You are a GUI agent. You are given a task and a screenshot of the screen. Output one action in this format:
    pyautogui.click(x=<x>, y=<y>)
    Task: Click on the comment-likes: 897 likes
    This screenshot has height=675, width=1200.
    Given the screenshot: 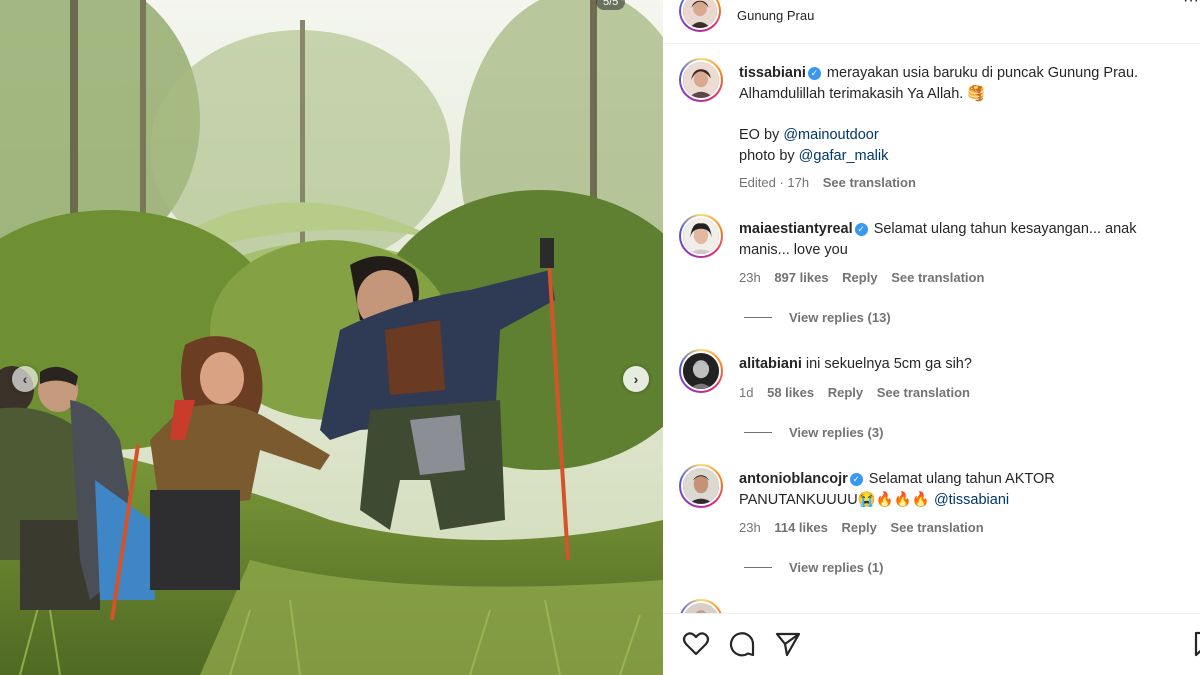 What is the action you would take?
    pyautogui.click(x=801, y=277)
    